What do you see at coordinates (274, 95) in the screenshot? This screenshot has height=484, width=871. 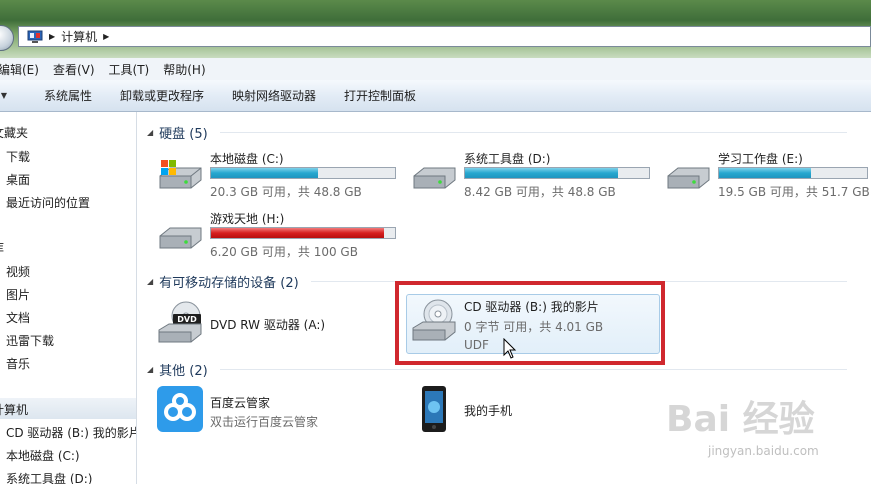 I see `map-network-drive-button: 映射网络驱动器` at bounding box center [274, 95].